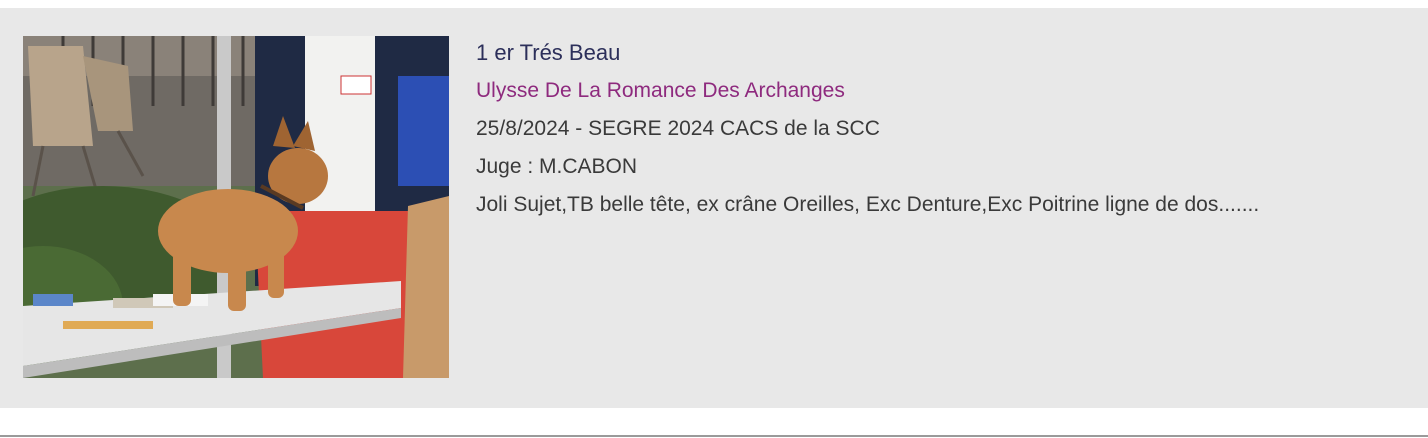 The height and width of the screenshot is (438, 1428). What do you see at coordinates (678, 128) in the screenshot?
I see `event-info: 25/8/2024 - SEGRE 2024 CACS de la SCC` at bounding box center [678, 128].